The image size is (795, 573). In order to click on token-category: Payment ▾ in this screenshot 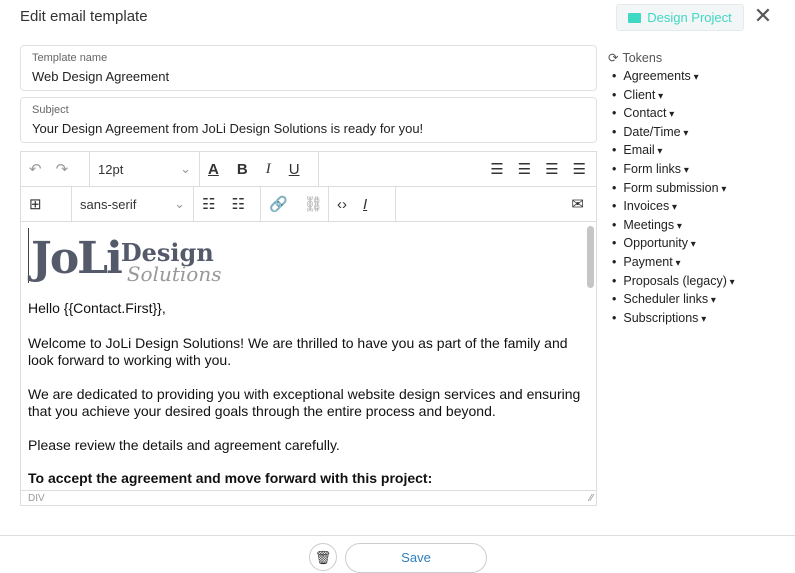, I will do `click(671, 264)`.